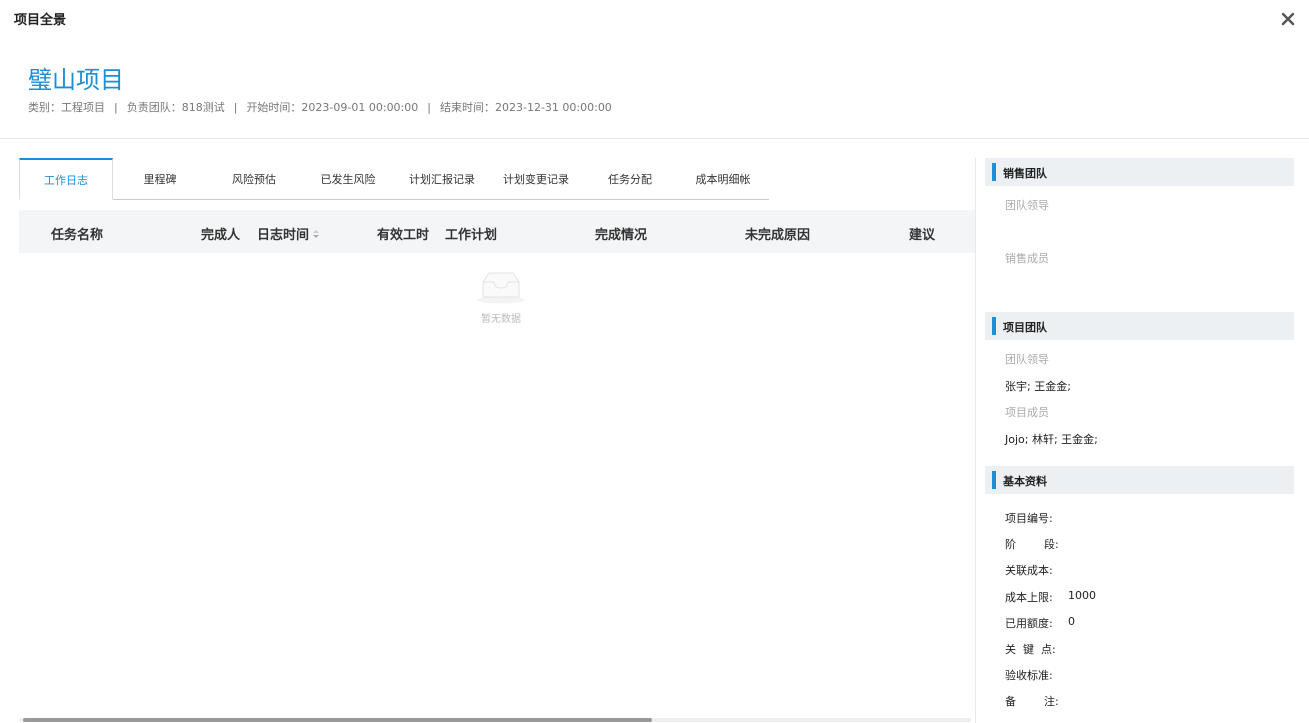 This screenshot has height=723, width=1309. Describe the element at coordinates (1139, 326) in the screenshot. I see `section-project-team: 项目团队` at that location.